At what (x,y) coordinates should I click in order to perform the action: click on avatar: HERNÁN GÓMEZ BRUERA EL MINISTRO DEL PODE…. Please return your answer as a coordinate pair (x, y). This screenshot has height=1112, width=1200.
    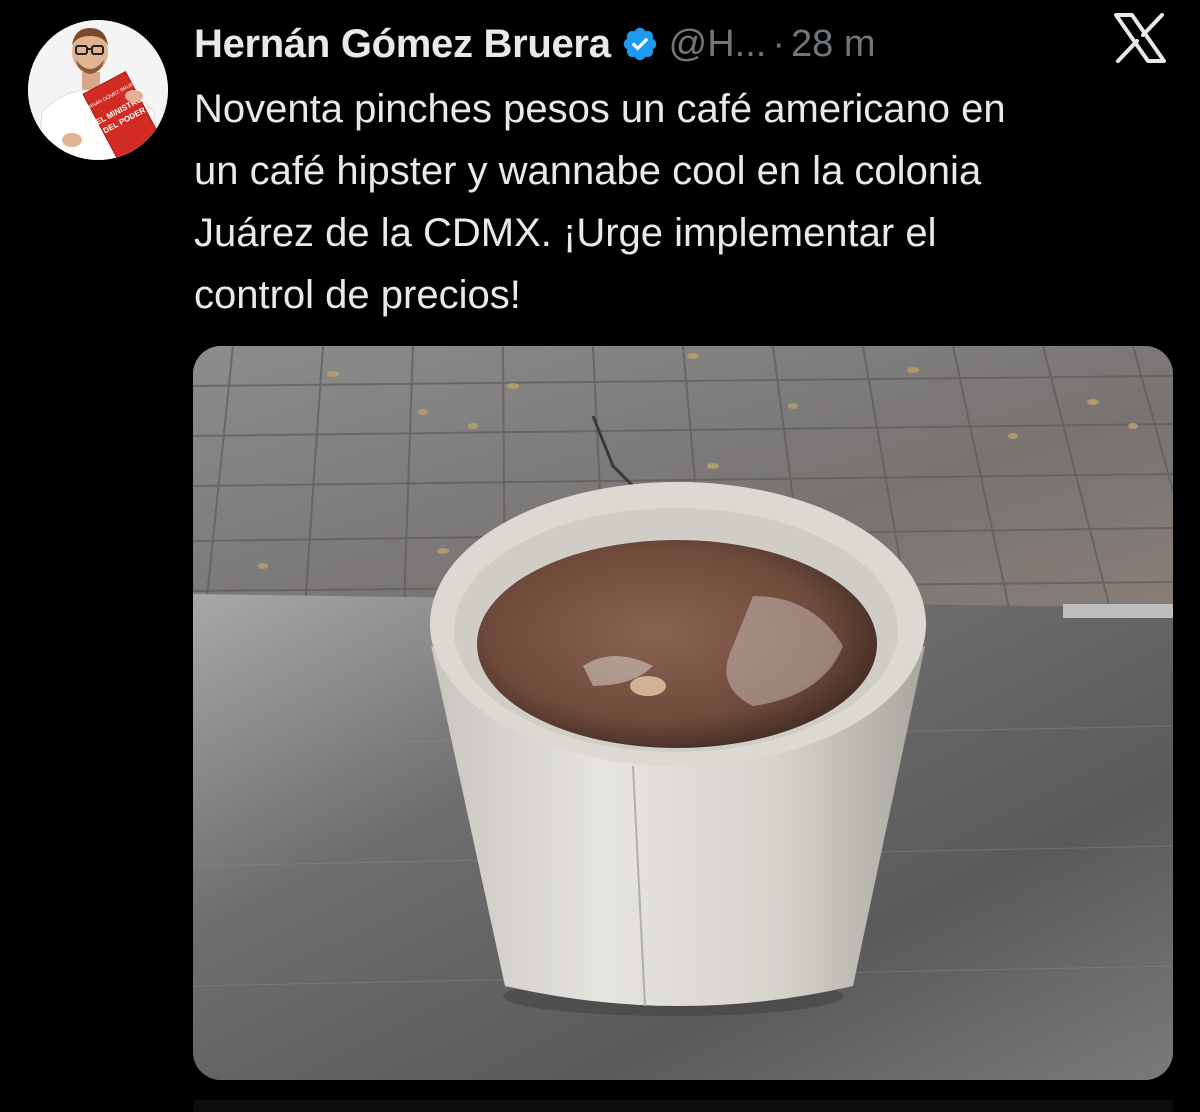
    Looking at the image, I should click on (98, 90).